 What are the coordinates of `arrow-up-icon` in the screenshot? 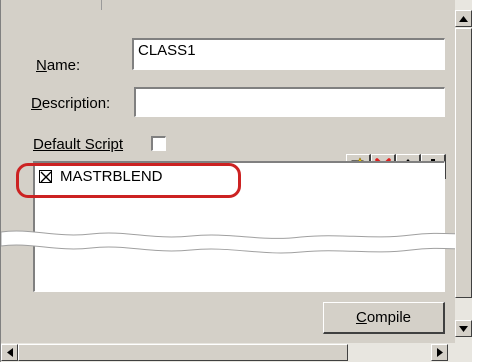 It's located at (463, 18).